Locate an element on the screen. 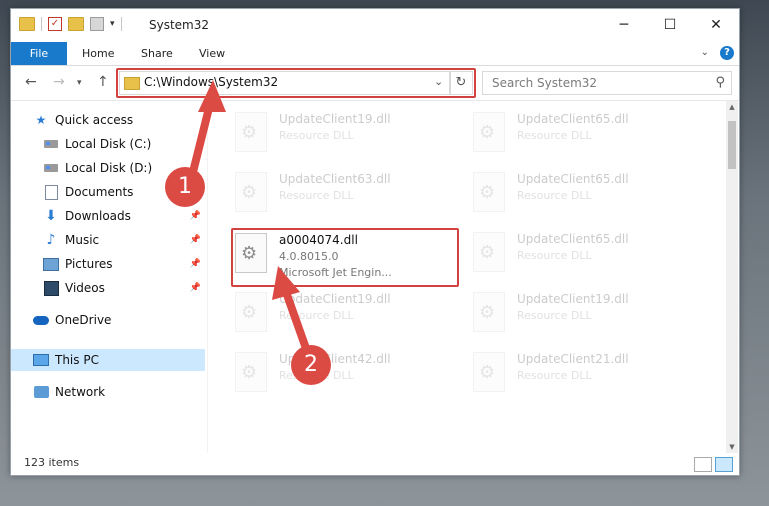  network-icon is located at coordinates (41, 392).